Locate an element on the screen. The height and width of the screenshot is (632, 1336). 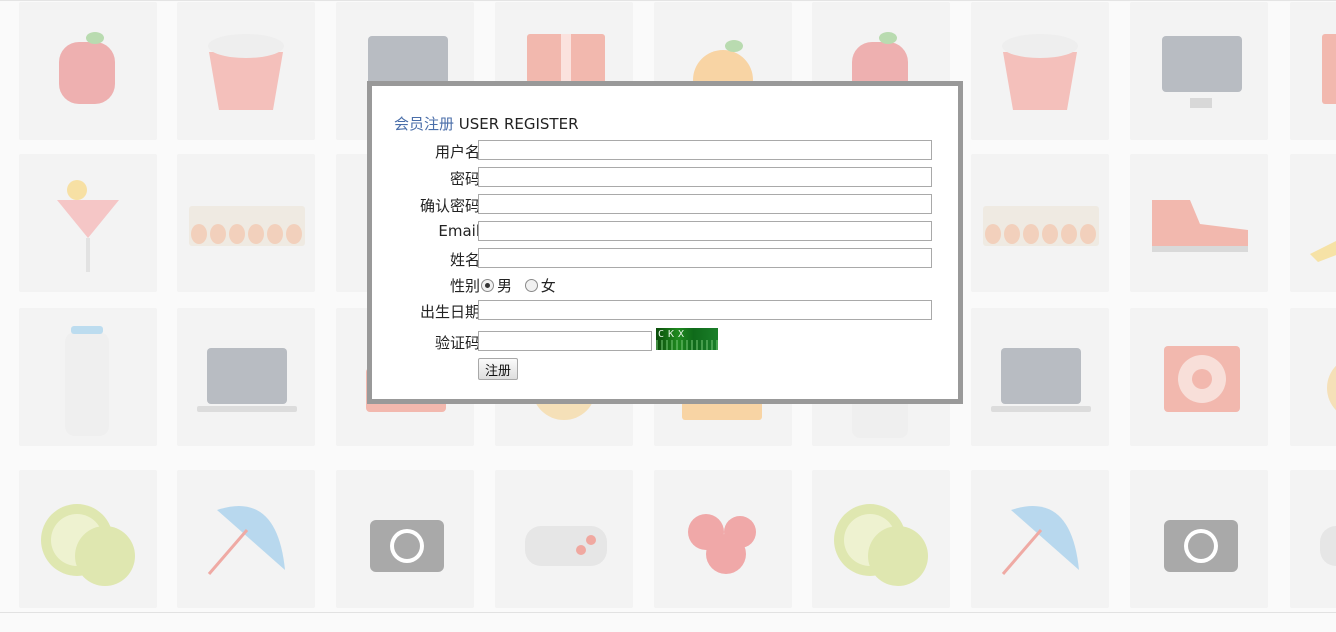
confirm-password-input is located at coordinates (705, 204).